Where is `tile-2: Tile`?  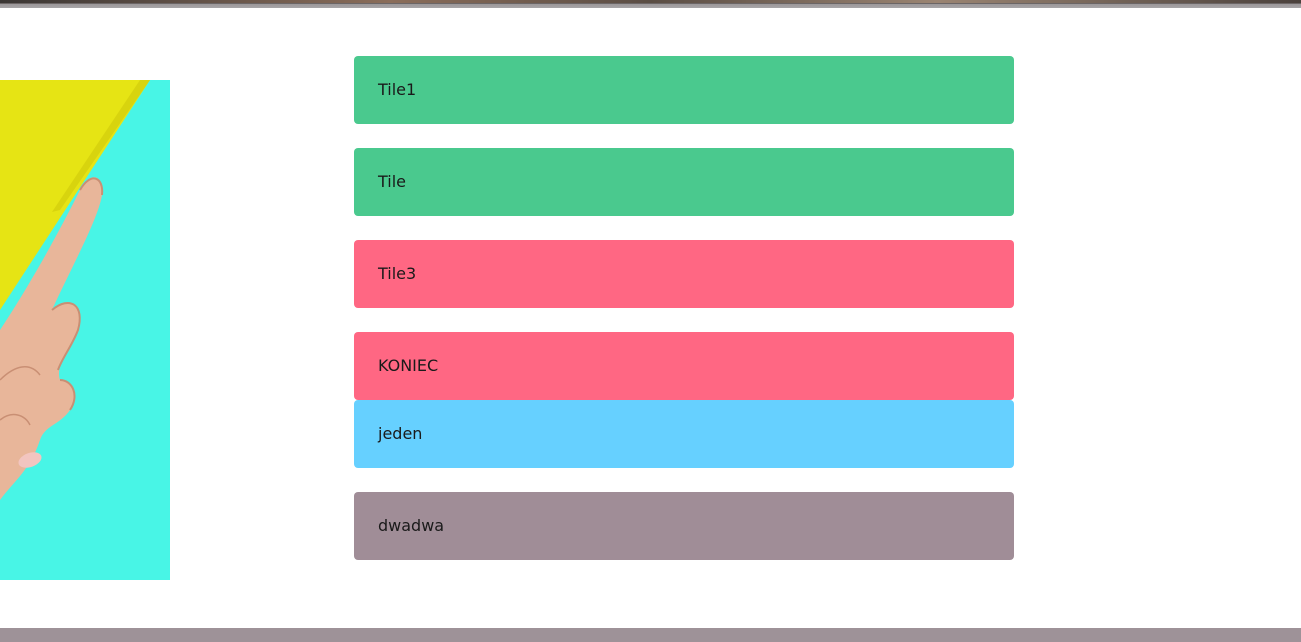
tile-2: Tile is located at coordinates (684, 182).